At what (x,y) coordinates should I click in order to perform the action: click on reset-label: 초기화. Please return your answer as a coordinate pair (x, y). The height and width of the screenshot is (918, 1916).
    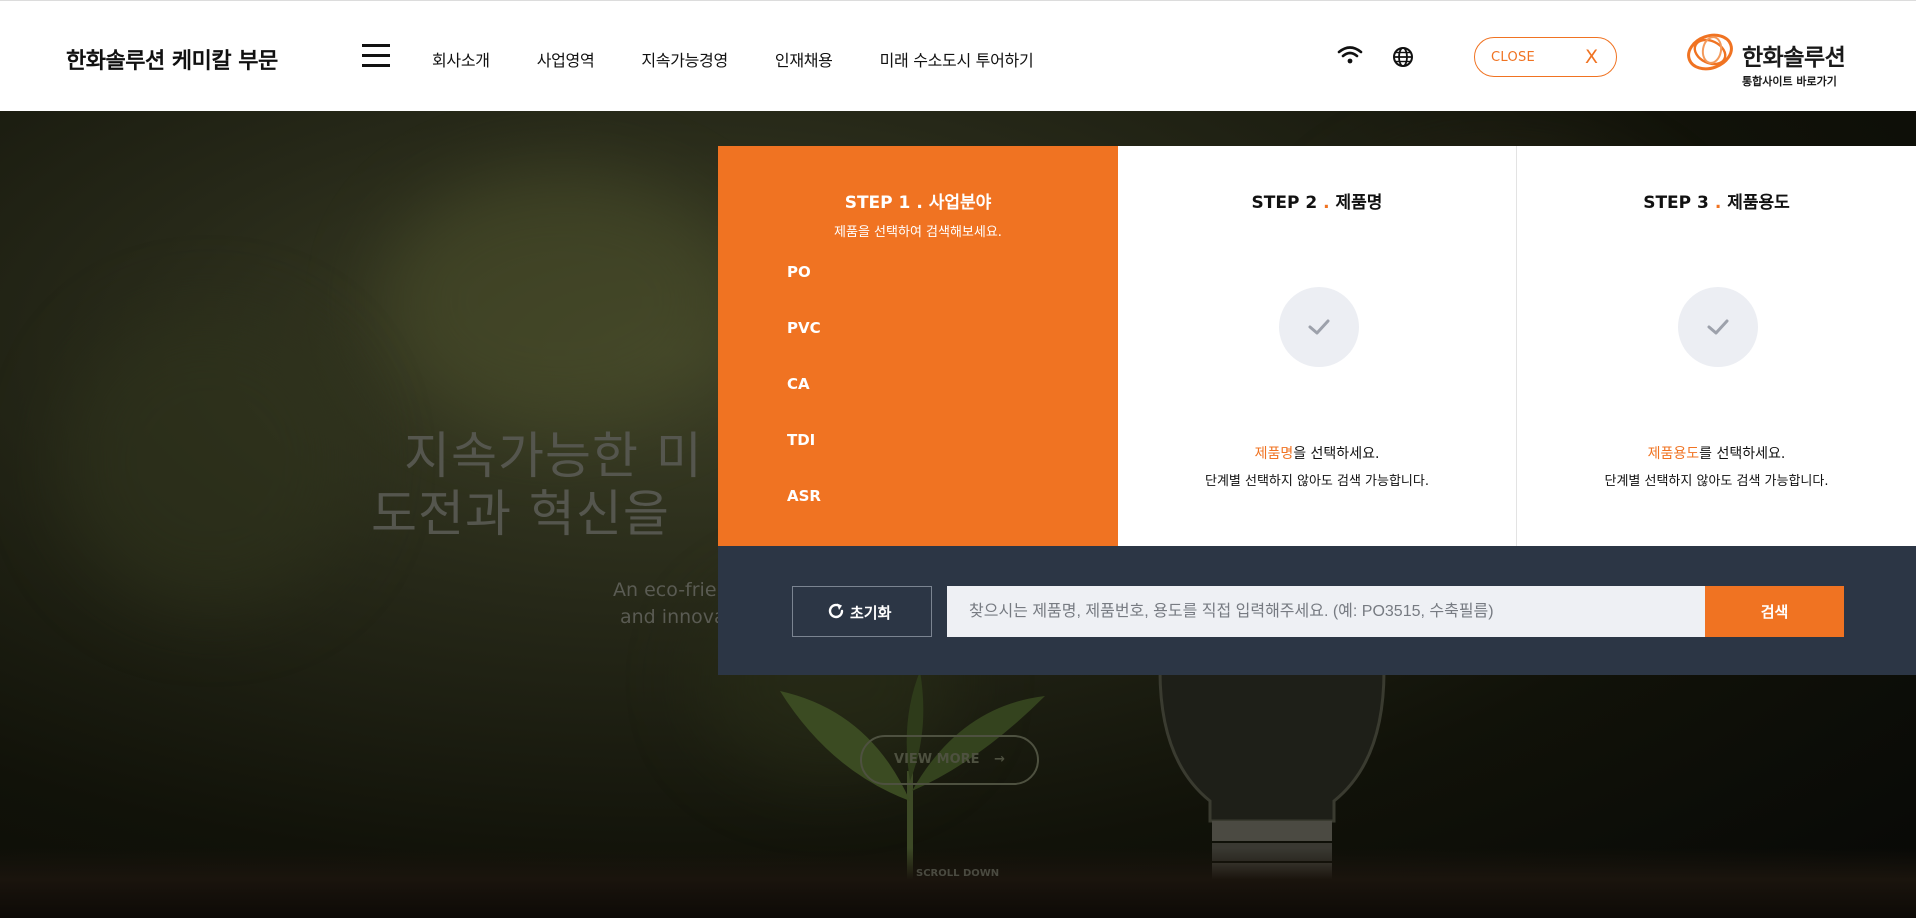
    Looking at the image, I should click on (871, 613).